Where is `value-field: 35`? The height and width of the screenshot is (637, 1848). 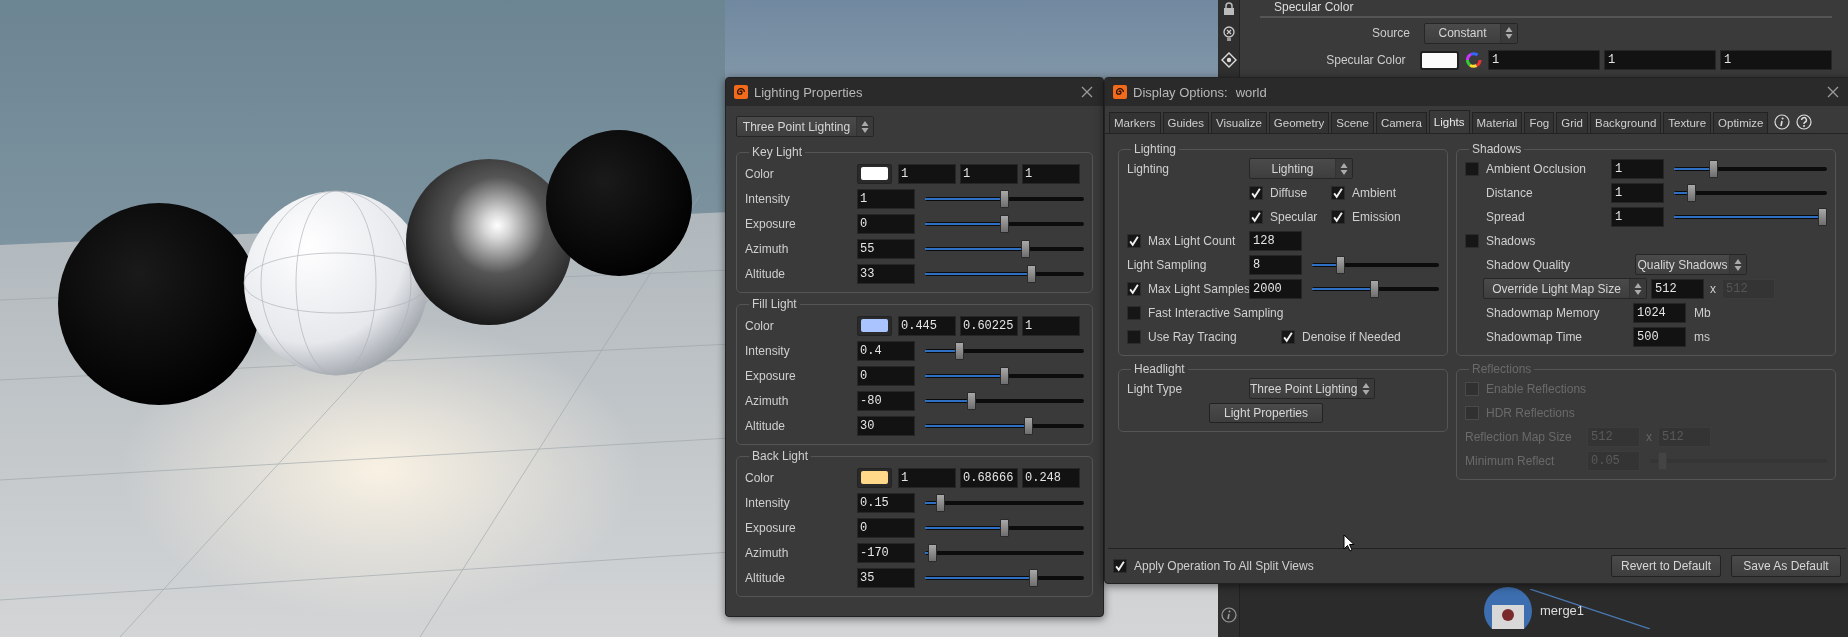 value-field: 35 is located at coordinates (886, 577).